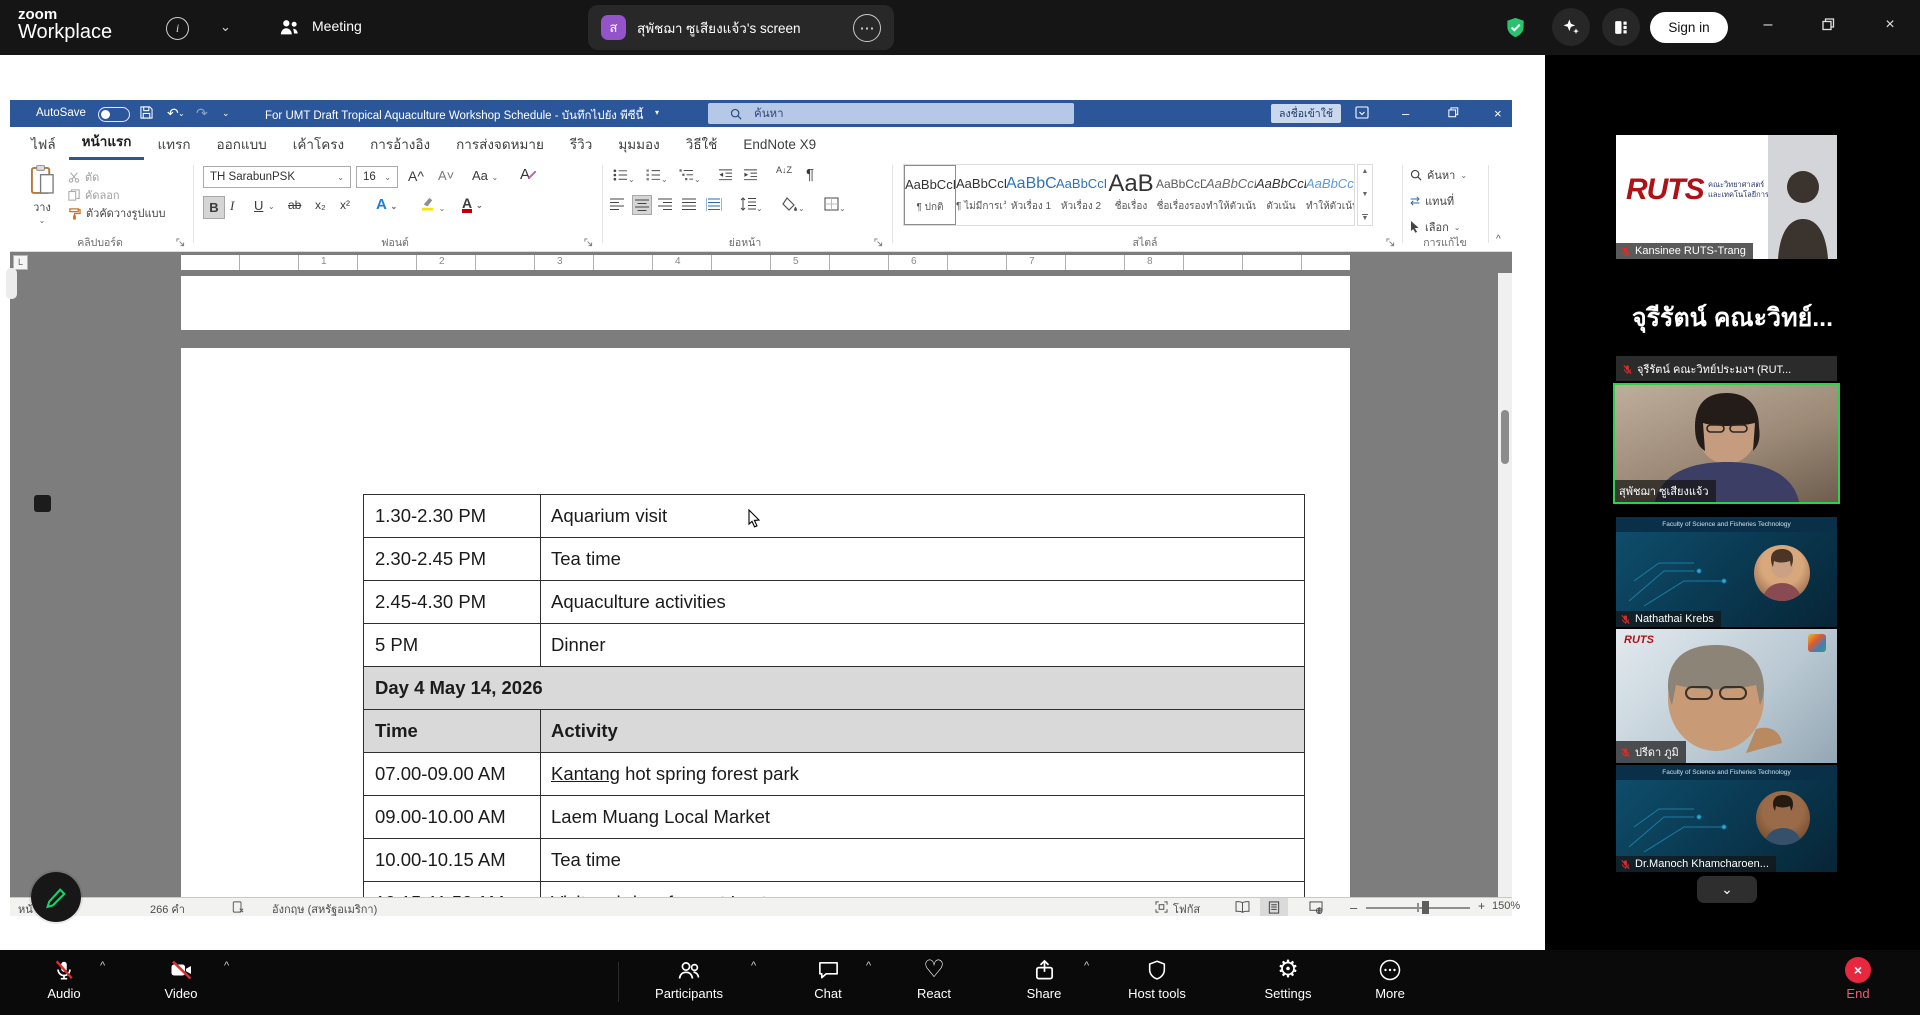 This screenshot has height=1015, width=1920. Describe the element at coordinates (934, 979) in the screenshot. I see `react-button: ♡ React` at that location.